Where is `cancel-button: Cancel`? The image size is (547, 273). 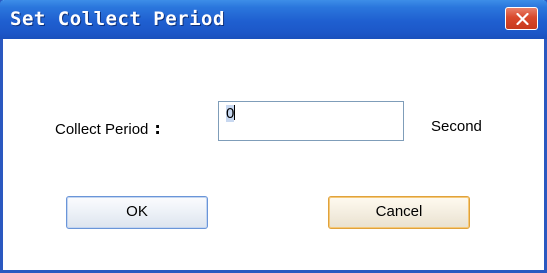
cancel-button: Cancel is located at coordinates (399, 212).